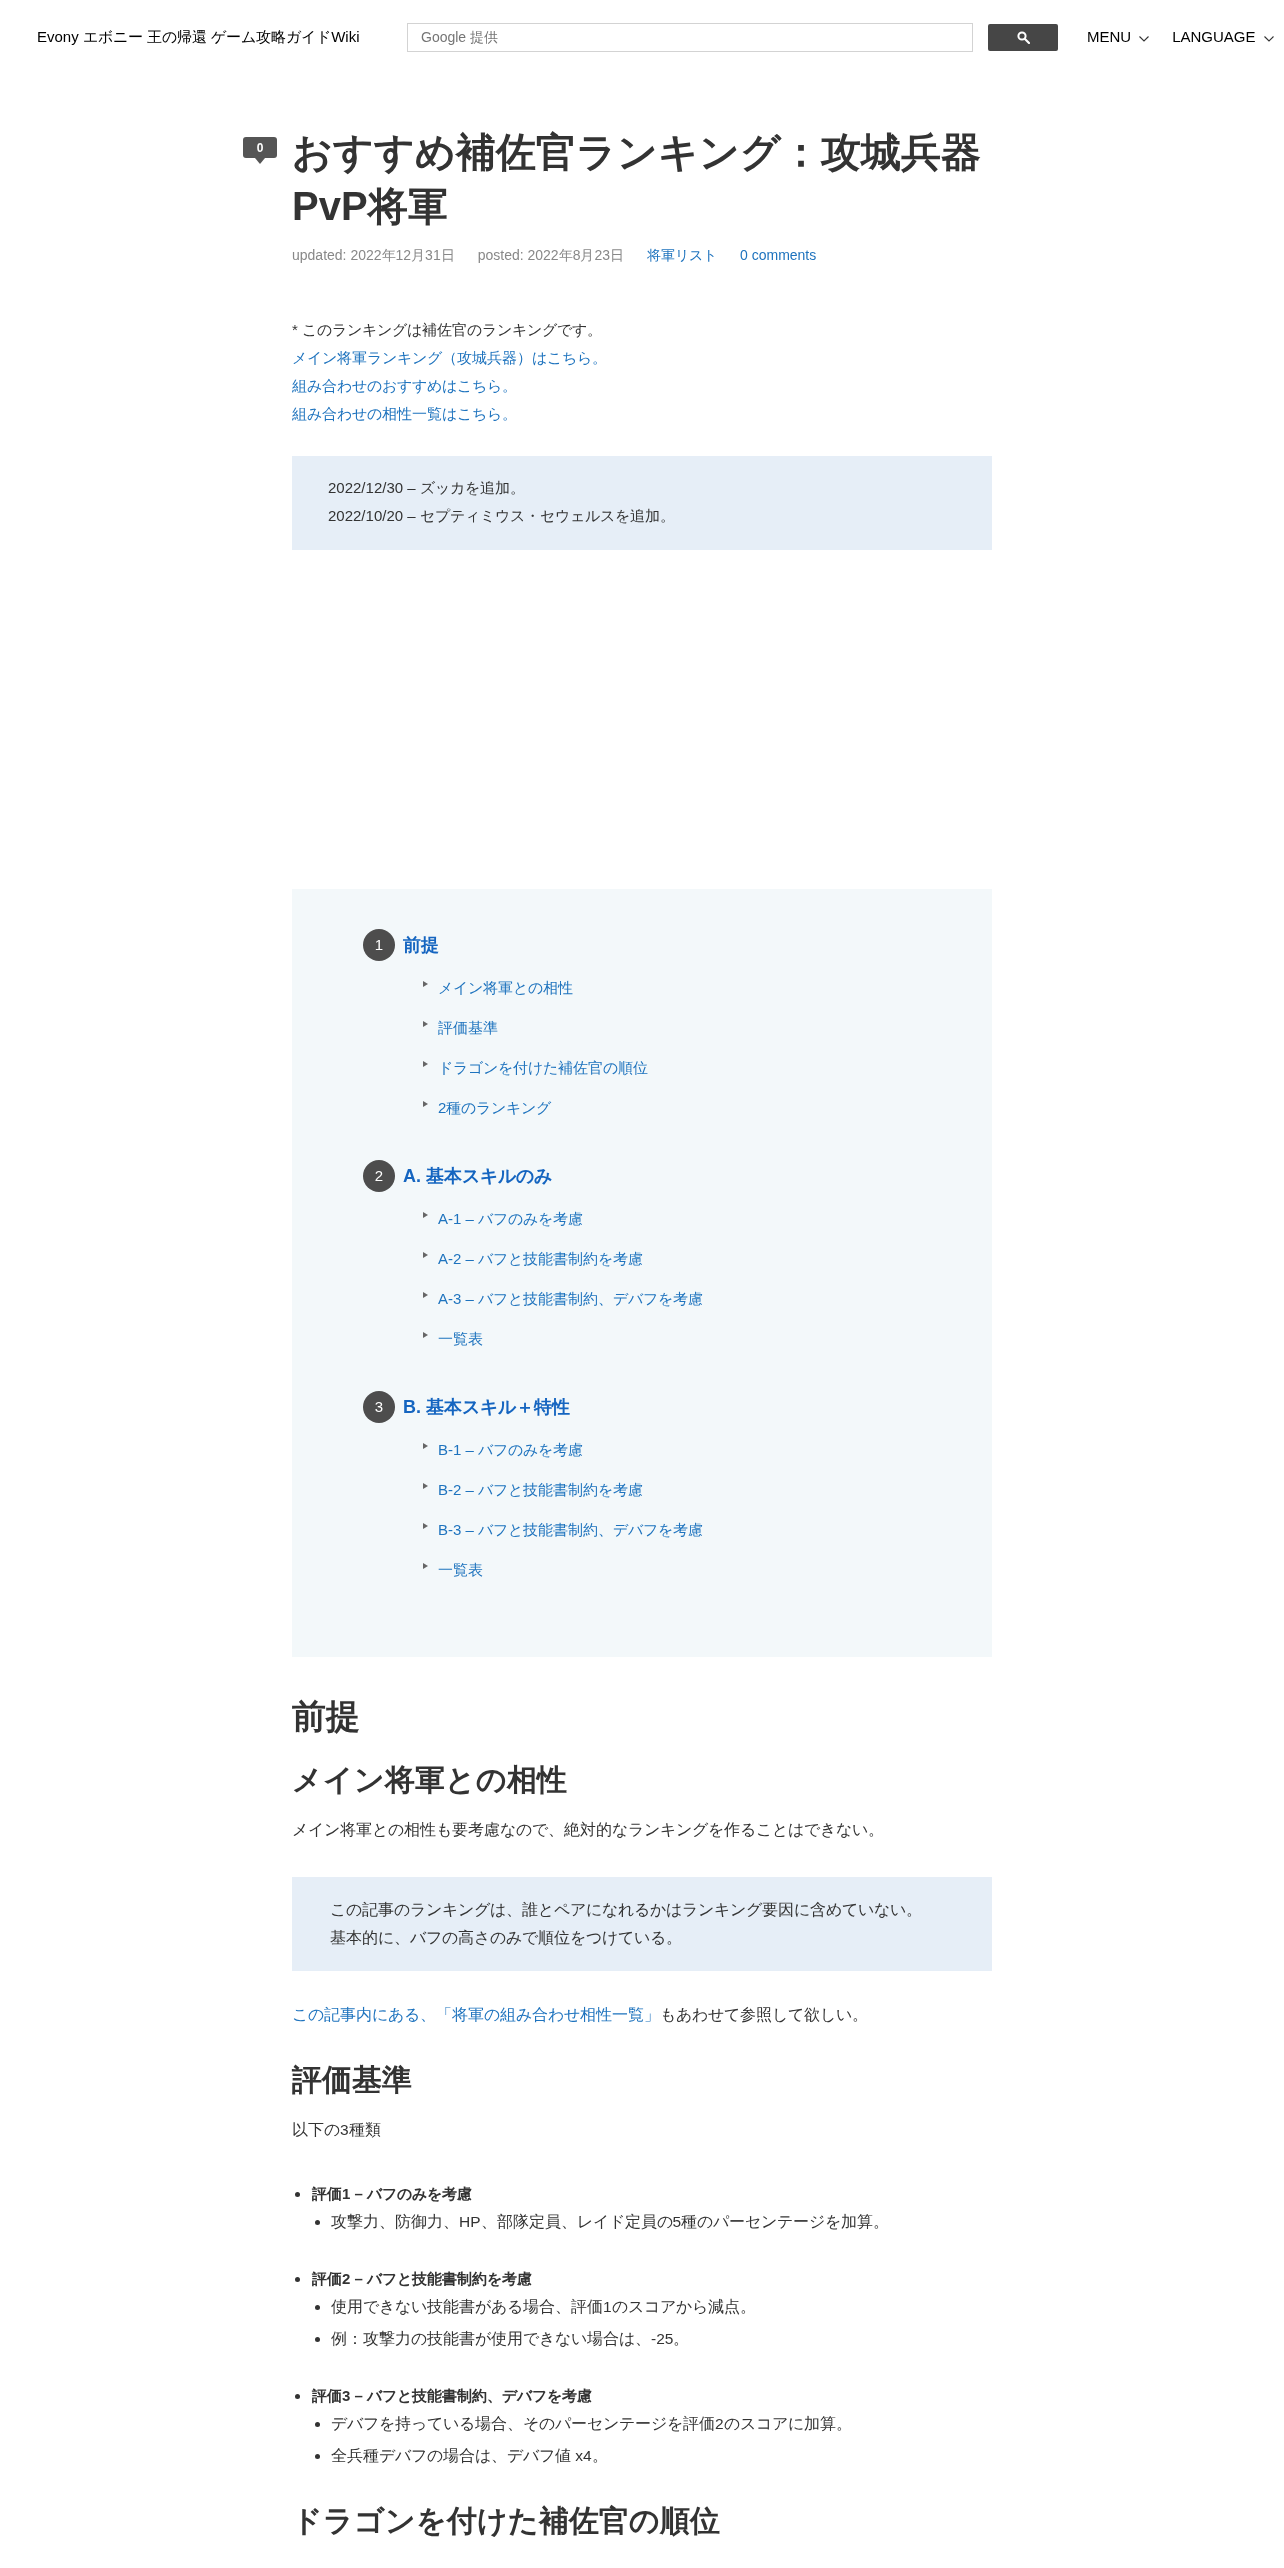  What do you see at coordinates (392, 2194) in the screenshot?
I see `criteria-title: 評価1 – バフのみを考慮` at bounding box center [392, 2194].